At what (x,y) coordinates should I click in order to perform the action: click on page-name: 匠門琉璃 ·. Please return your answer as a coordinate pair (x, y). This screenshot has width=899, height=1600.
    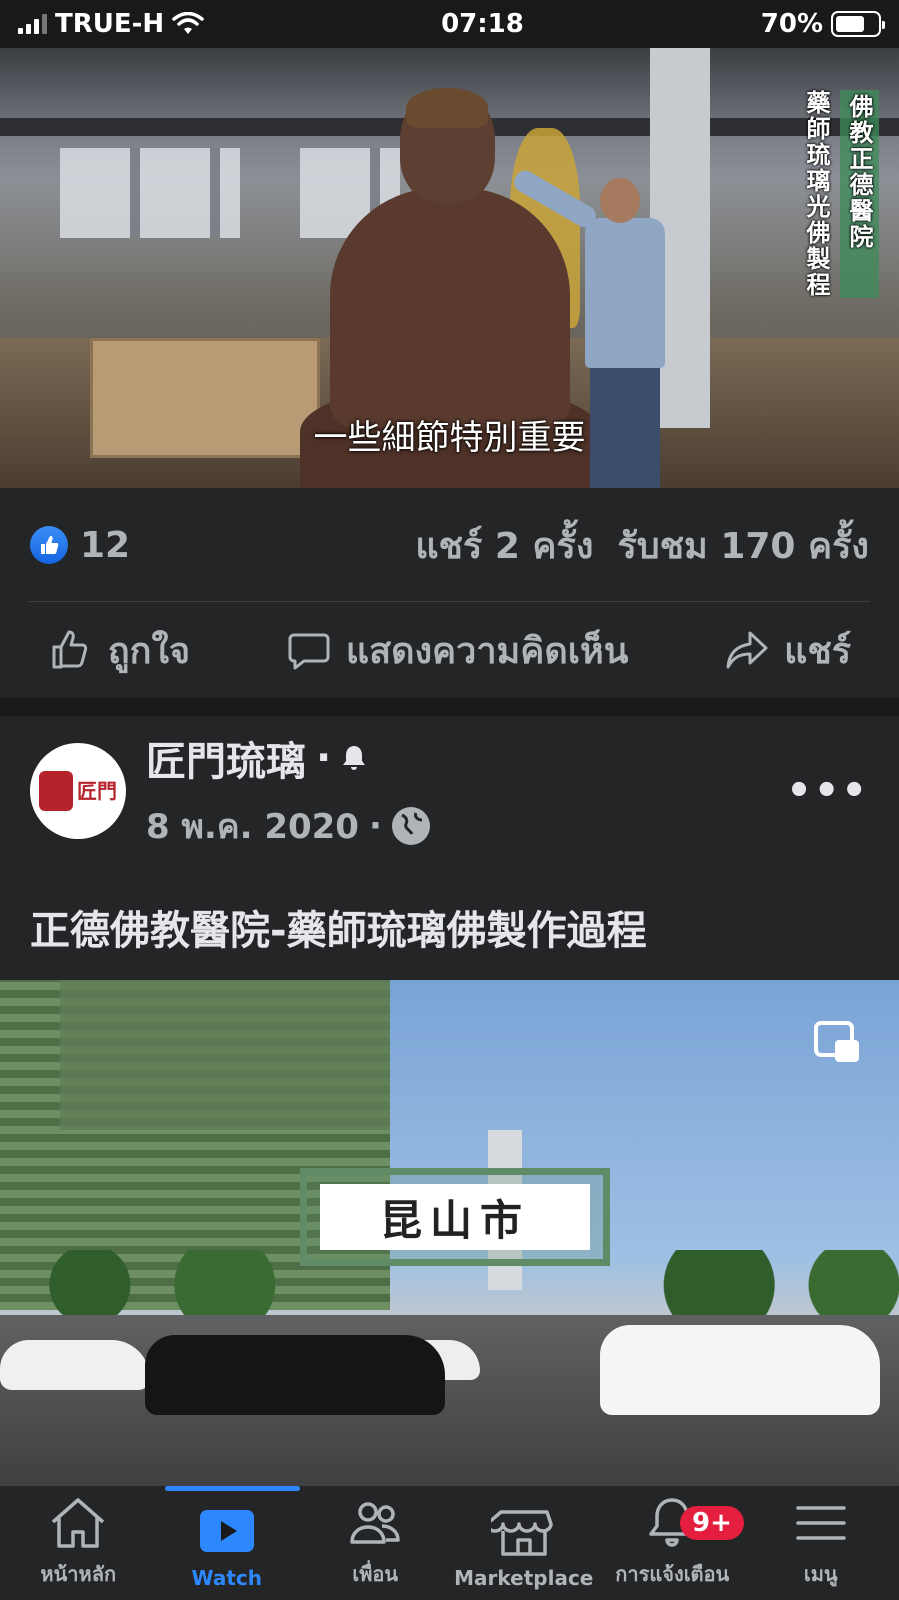
    Looking at the image, I should click on (466, 758).